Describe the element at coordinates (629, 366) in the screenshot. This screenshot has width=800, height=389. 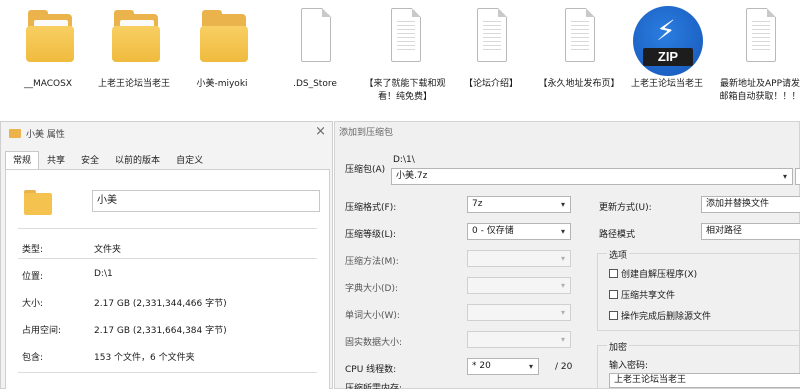
I see `password-label: 输入密码:` at that location.